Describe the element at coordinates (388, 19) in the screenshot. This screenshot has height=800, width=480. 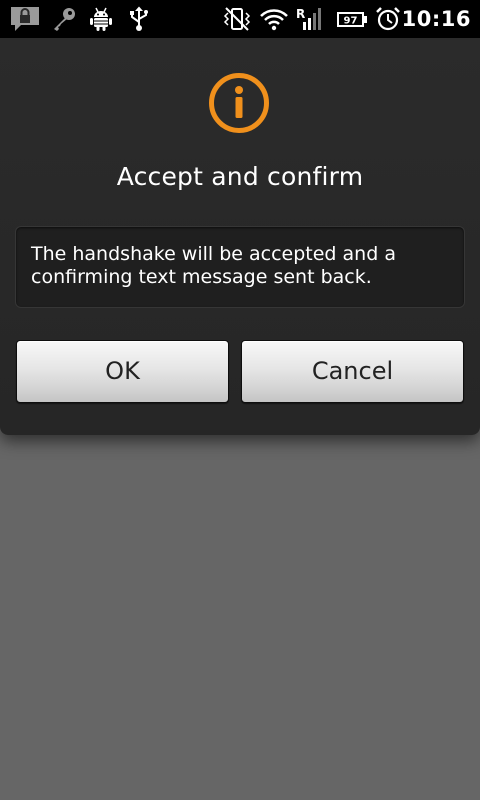
I see `alarm-icon` at that location.